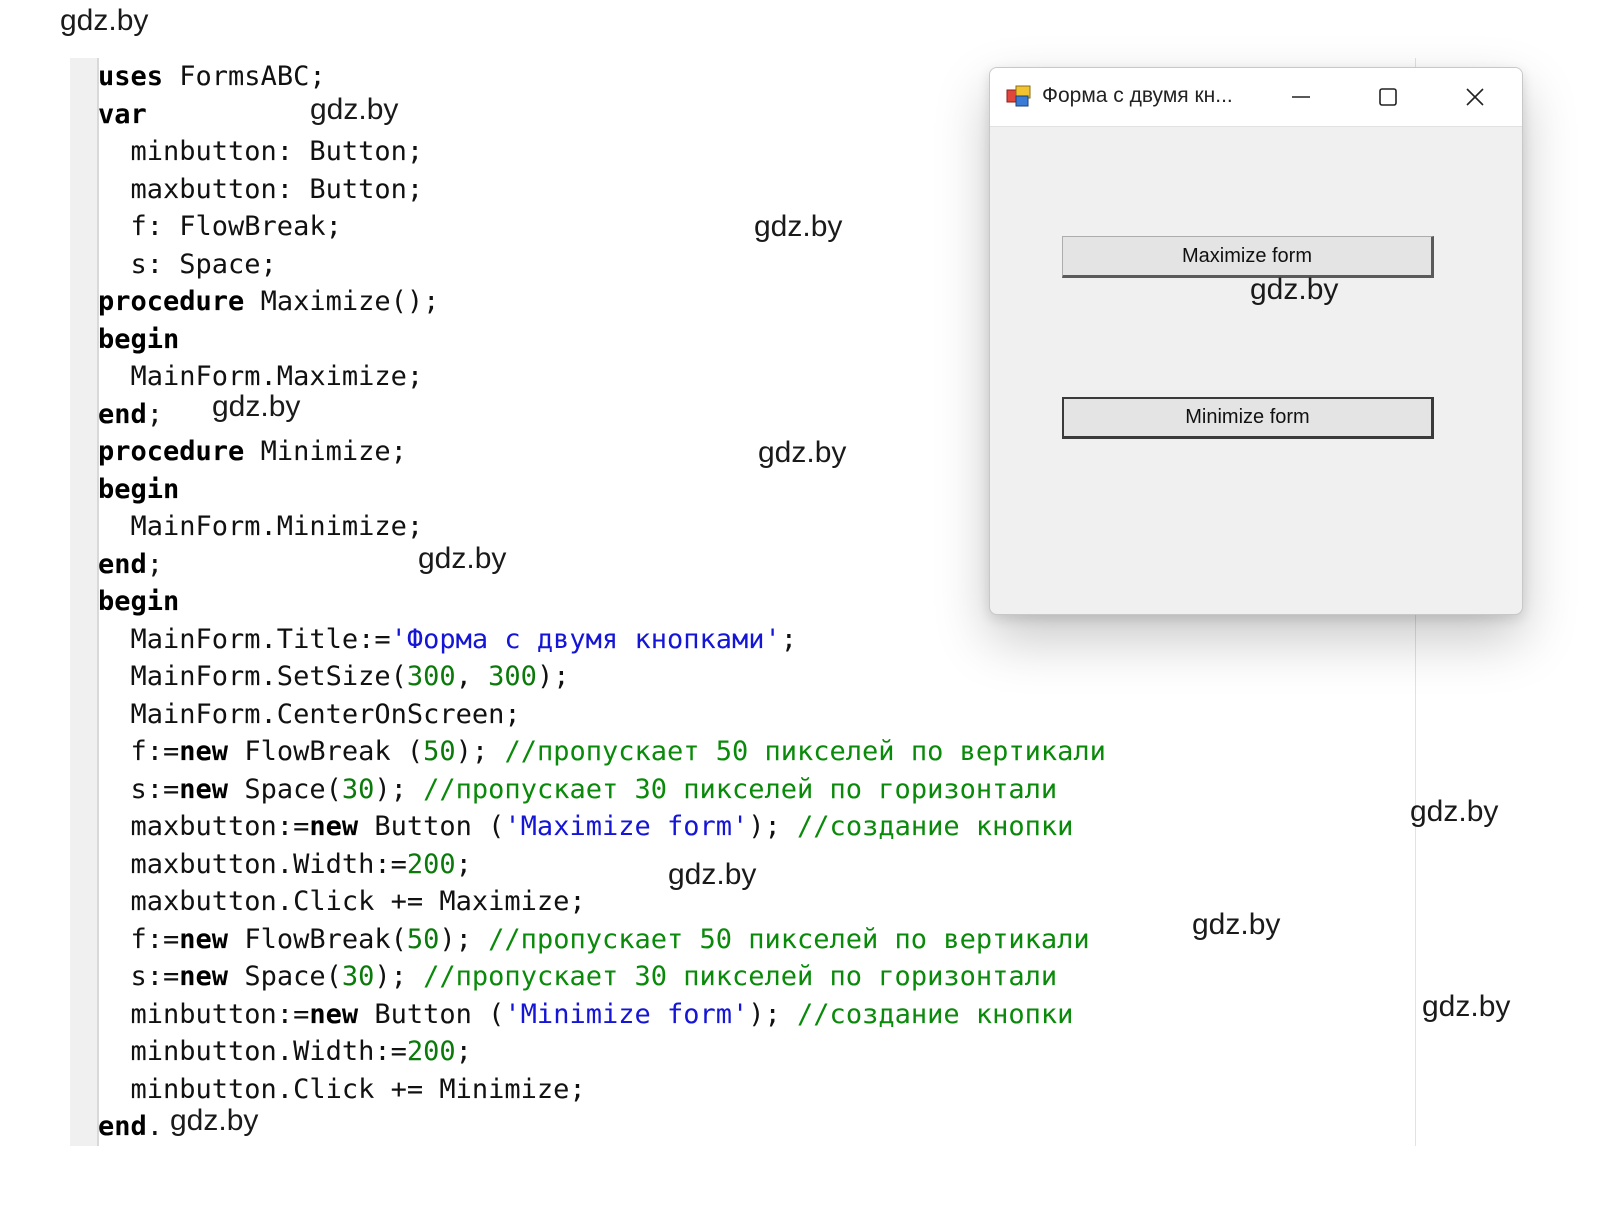  What do you see at coordinates (602, 902) in the screenshot?
I see `code-line: maxbutton.Click += Maximize;` at bounding box center [602, 902].